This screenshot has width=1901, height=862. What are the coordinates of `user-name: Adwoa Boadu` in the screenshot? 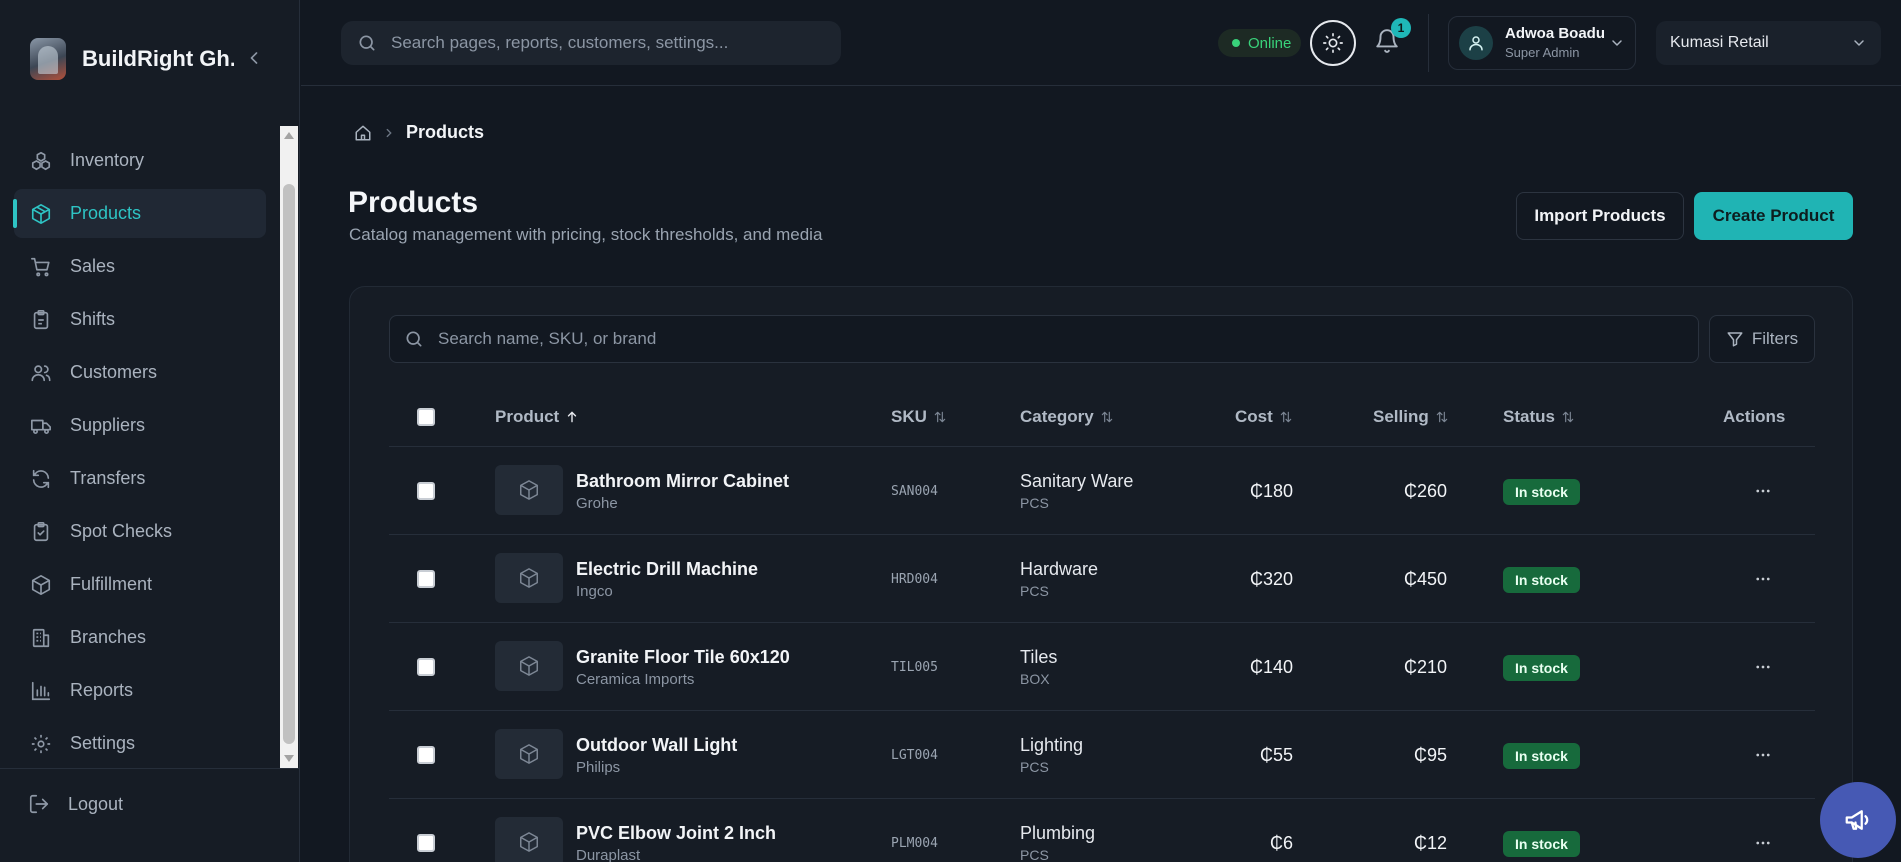 It's located at (1555, 34).